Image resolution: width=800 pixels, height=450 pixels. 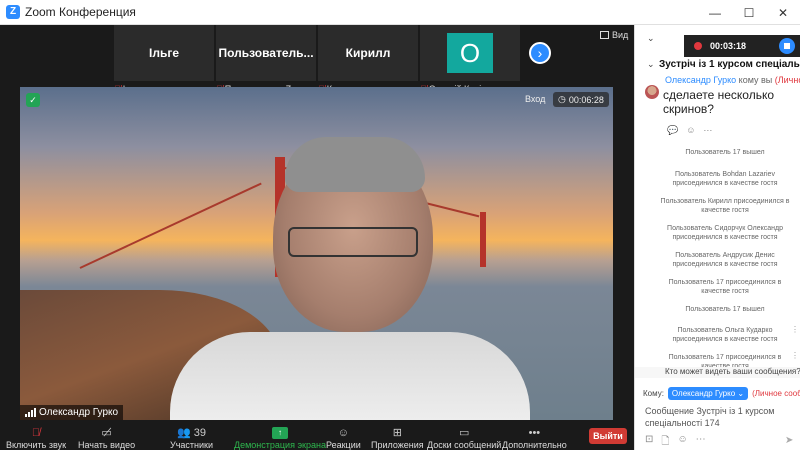 I want to click on share-screen-icon: ↑, so click(x=279, y=433).